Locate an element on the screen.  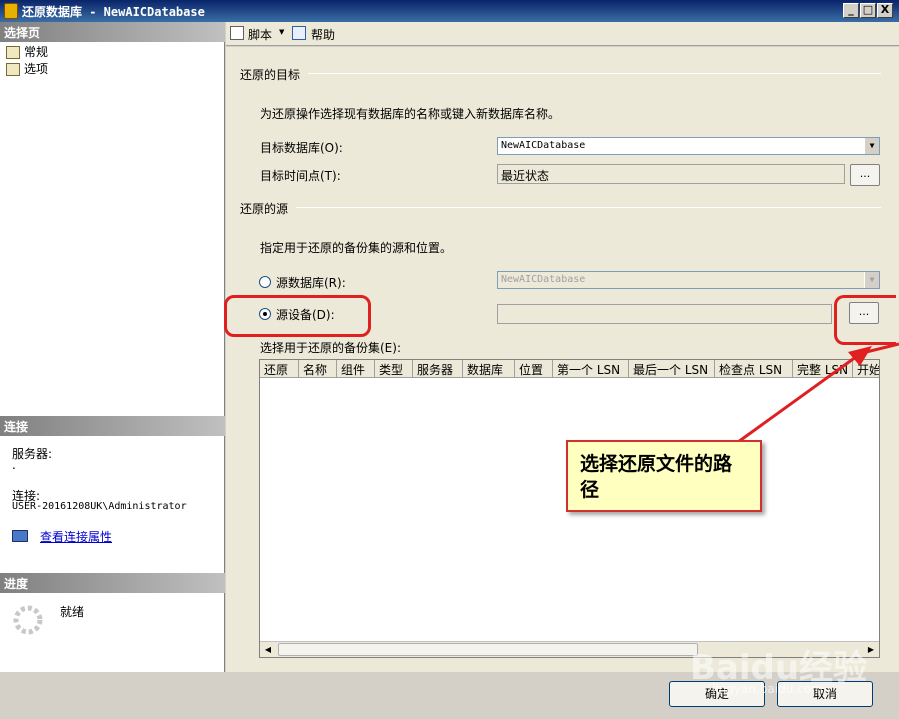
source-device-field is located at coordinates (664, 314).